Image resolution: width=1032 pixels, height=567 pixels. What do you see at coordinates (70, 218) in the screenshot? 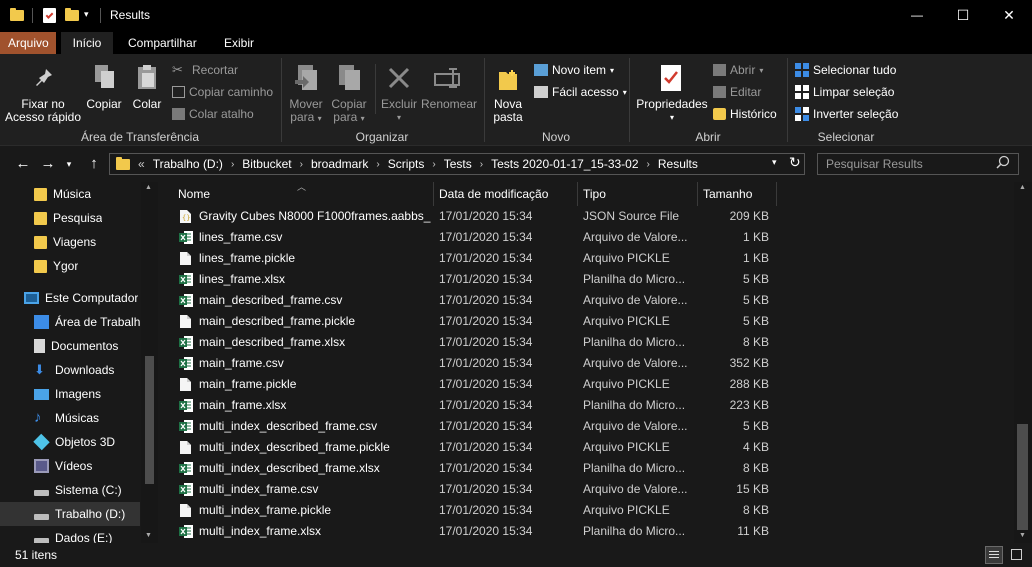
I see `sidebar-item: Pesquisa` at bounding box center [70, 218].